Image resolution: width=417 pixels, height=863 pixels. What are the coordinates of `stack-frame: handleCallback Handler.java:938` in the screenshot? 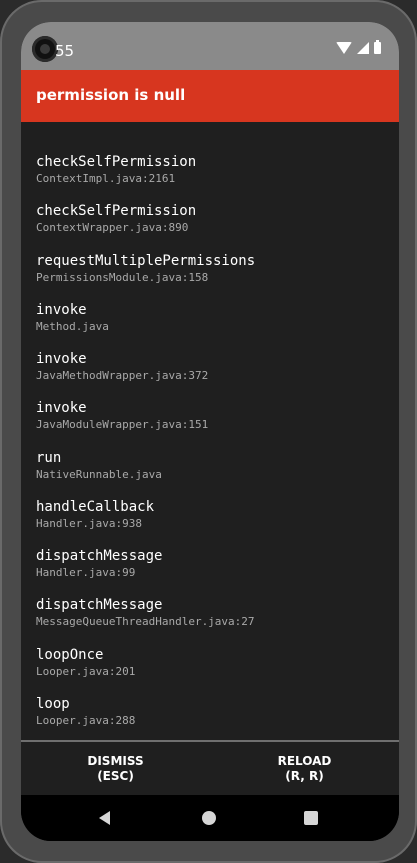 It's located at (95, 514).